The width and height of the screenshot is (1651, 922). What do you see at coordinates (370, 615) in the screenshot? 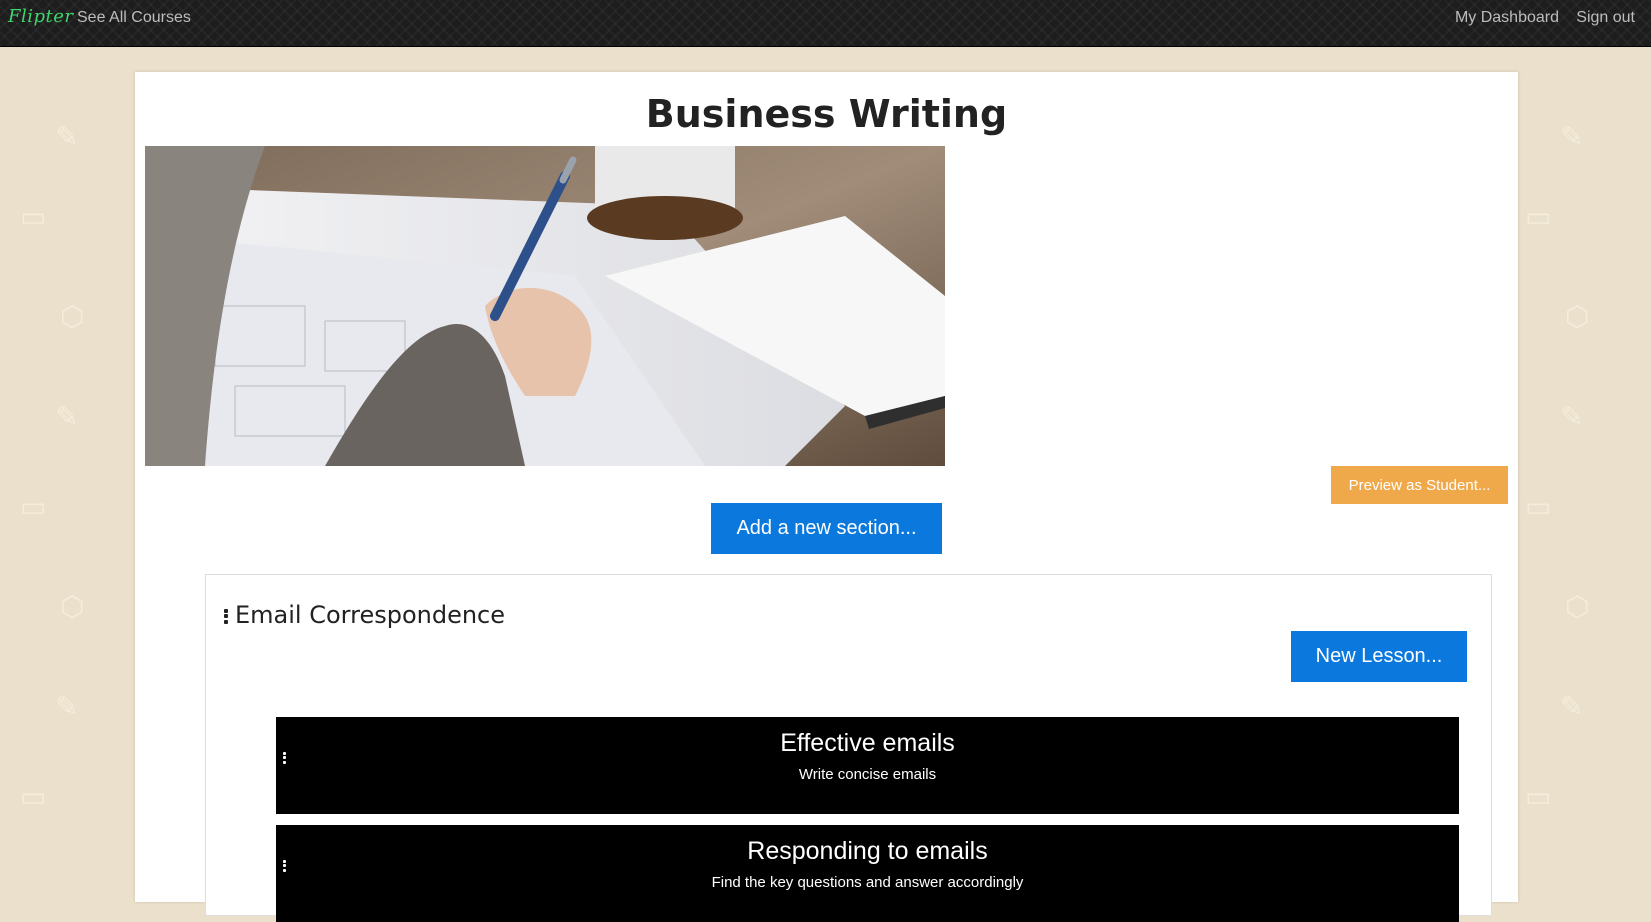
I see `section-title: Email Correspondence` at bounding box center [370, 615].